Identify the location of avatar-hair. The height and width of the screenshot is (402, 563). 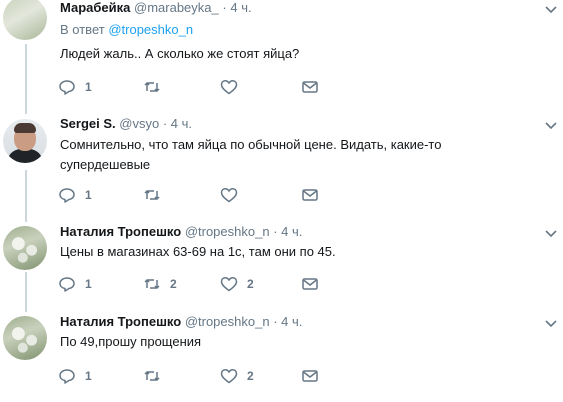
(25, 128).